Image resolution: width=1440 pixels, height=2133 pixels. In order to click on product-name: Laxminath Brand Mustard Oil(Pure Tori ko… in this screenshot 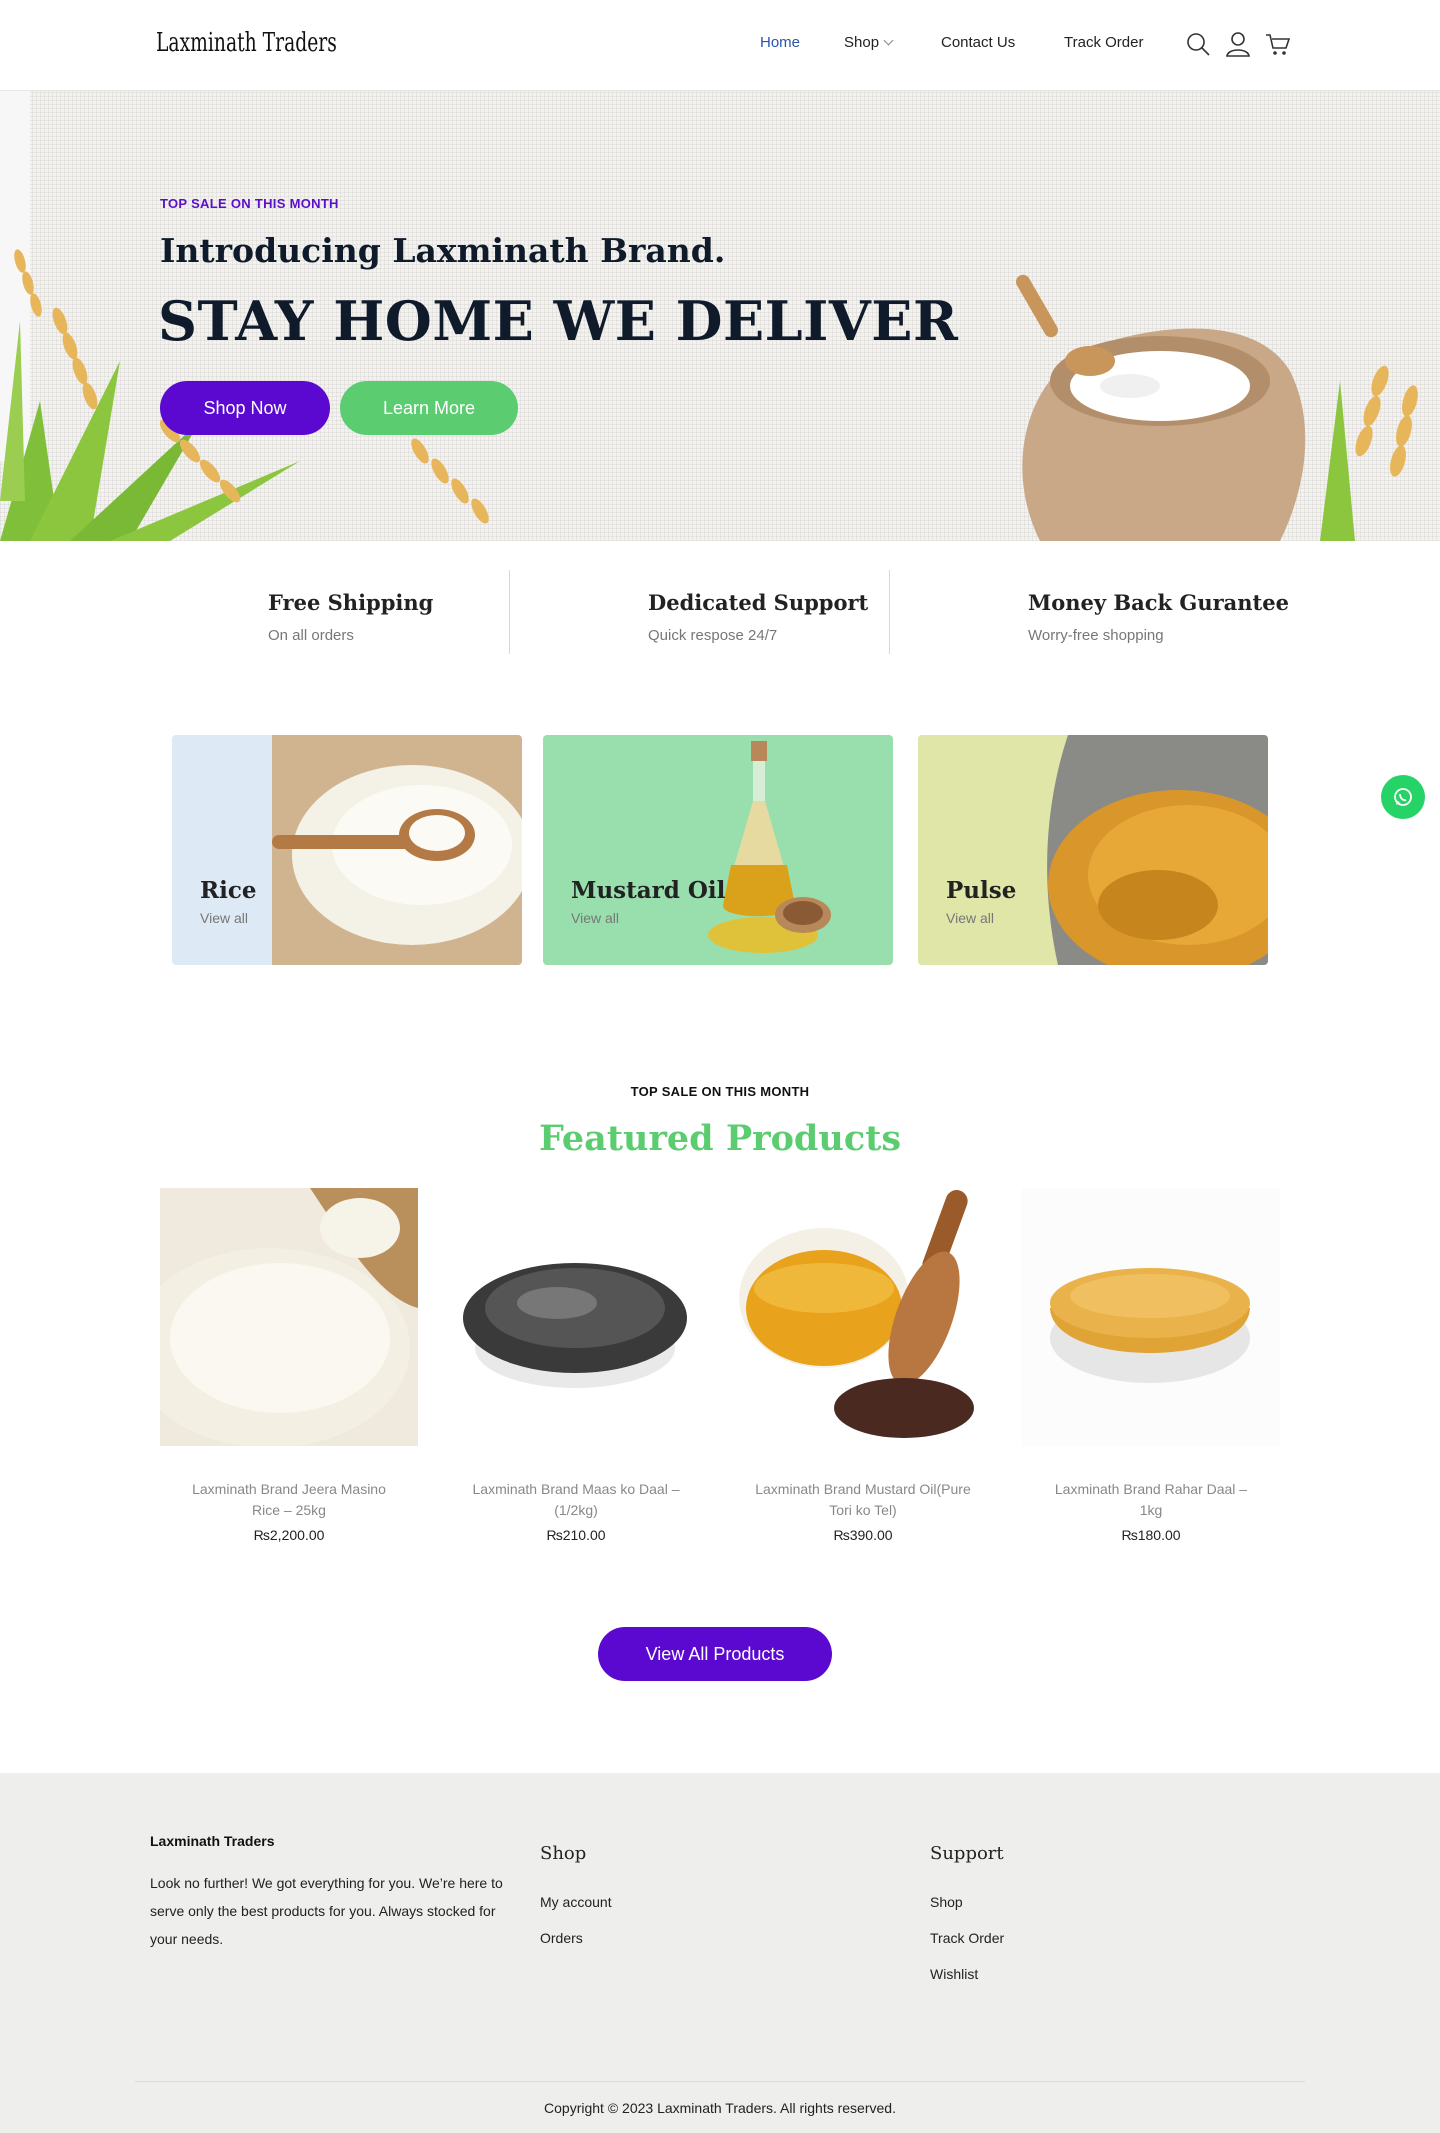, I will do `click(863, 1500)`.